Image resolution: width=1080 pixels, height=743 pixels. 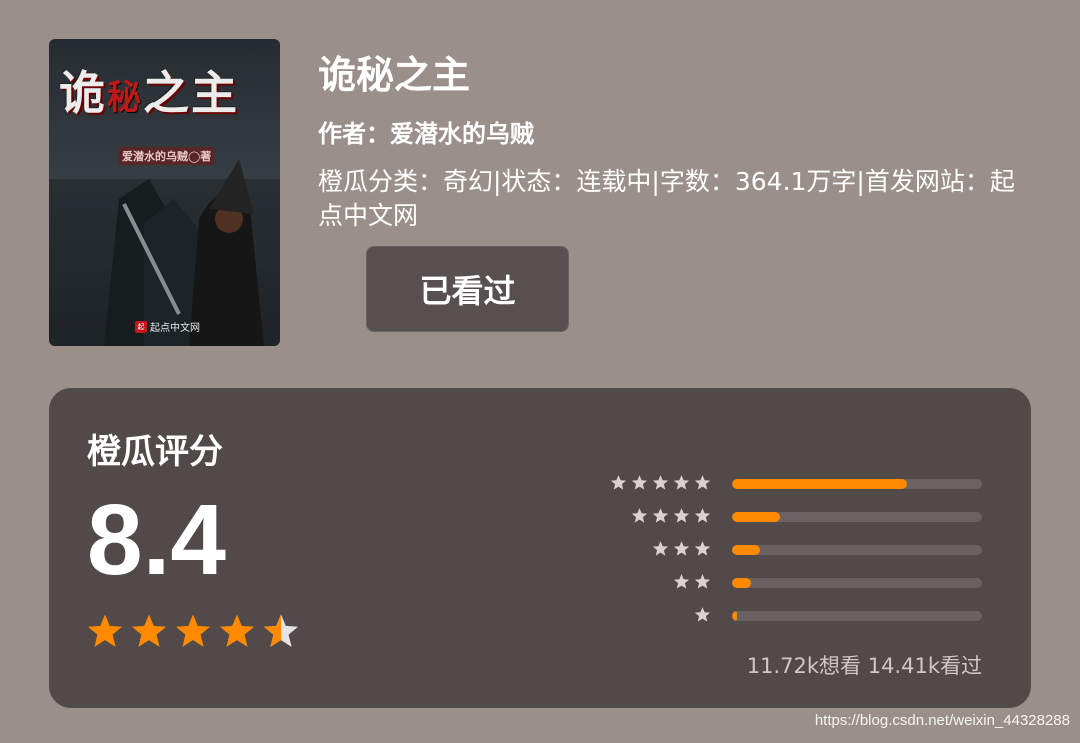 What do you see at coordinates (467, 289) in the screenshot?
I see `seen-button: 已看过` at bounding box center [467, 289].